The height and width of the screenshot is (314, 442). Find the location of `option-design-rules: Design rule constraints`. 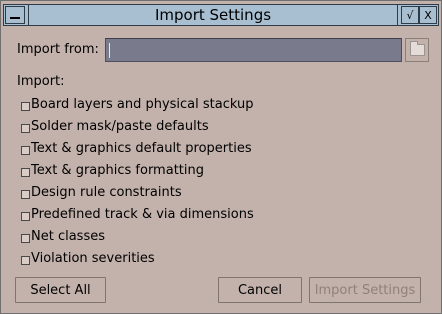

option-design-rules: Design rule constraints is located at coordinates (101, 192).